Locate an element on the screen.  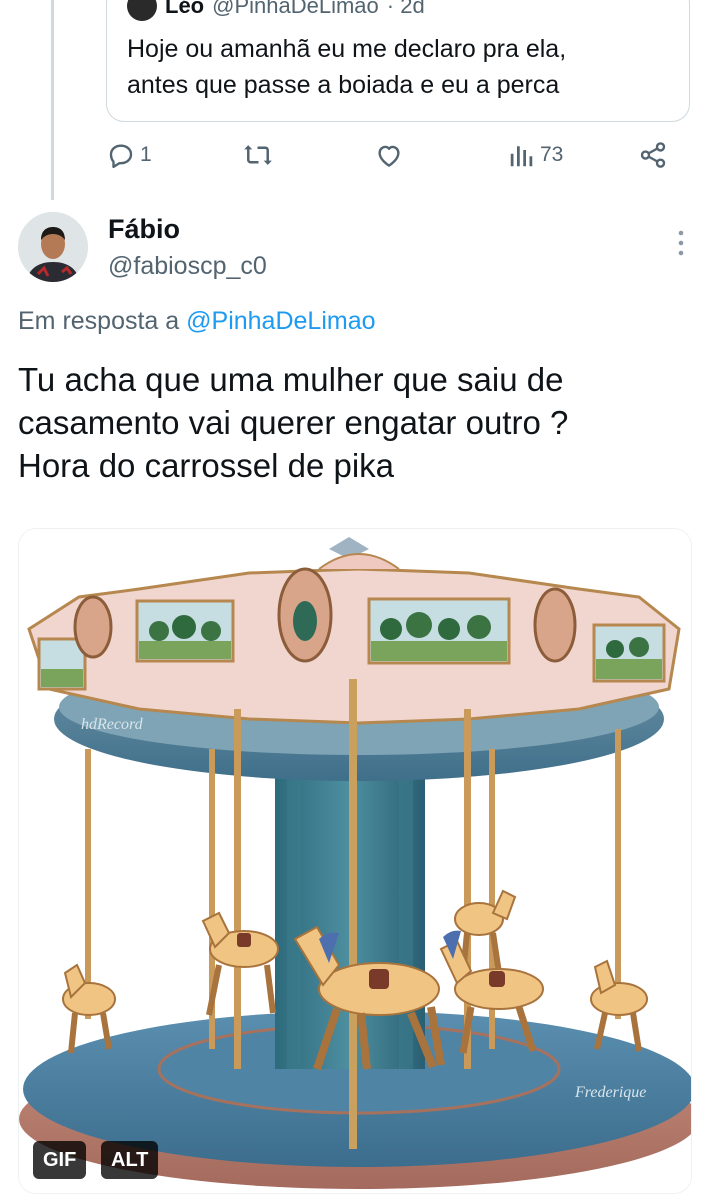
tweet-text-line: casamento vai querer engatar outro ? is located at coordinates (293, 422).